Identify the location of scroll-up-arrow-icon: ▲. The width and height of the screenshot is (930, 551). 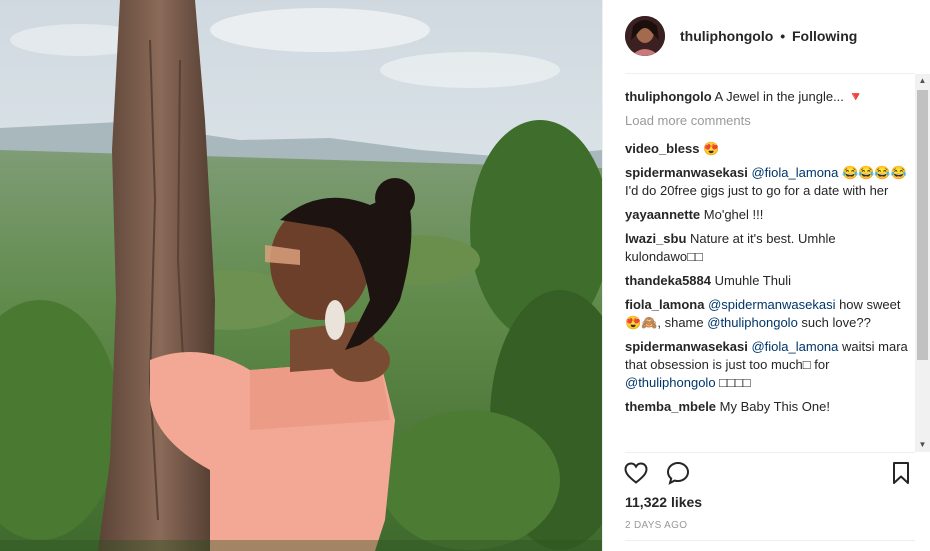
(922, 81).